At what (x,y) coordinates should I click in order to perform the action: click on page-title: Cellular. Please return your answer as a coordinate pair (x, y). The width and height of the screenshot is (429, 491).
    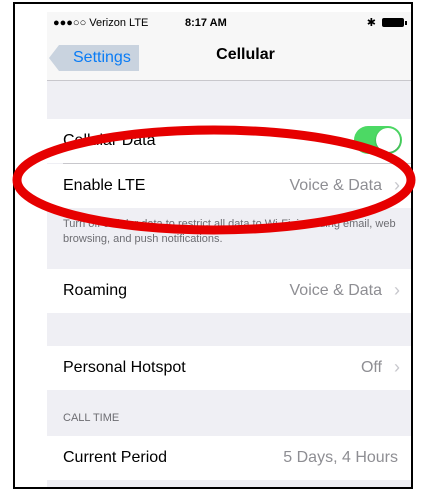
    Looking at the image, I should click on (245, 54).